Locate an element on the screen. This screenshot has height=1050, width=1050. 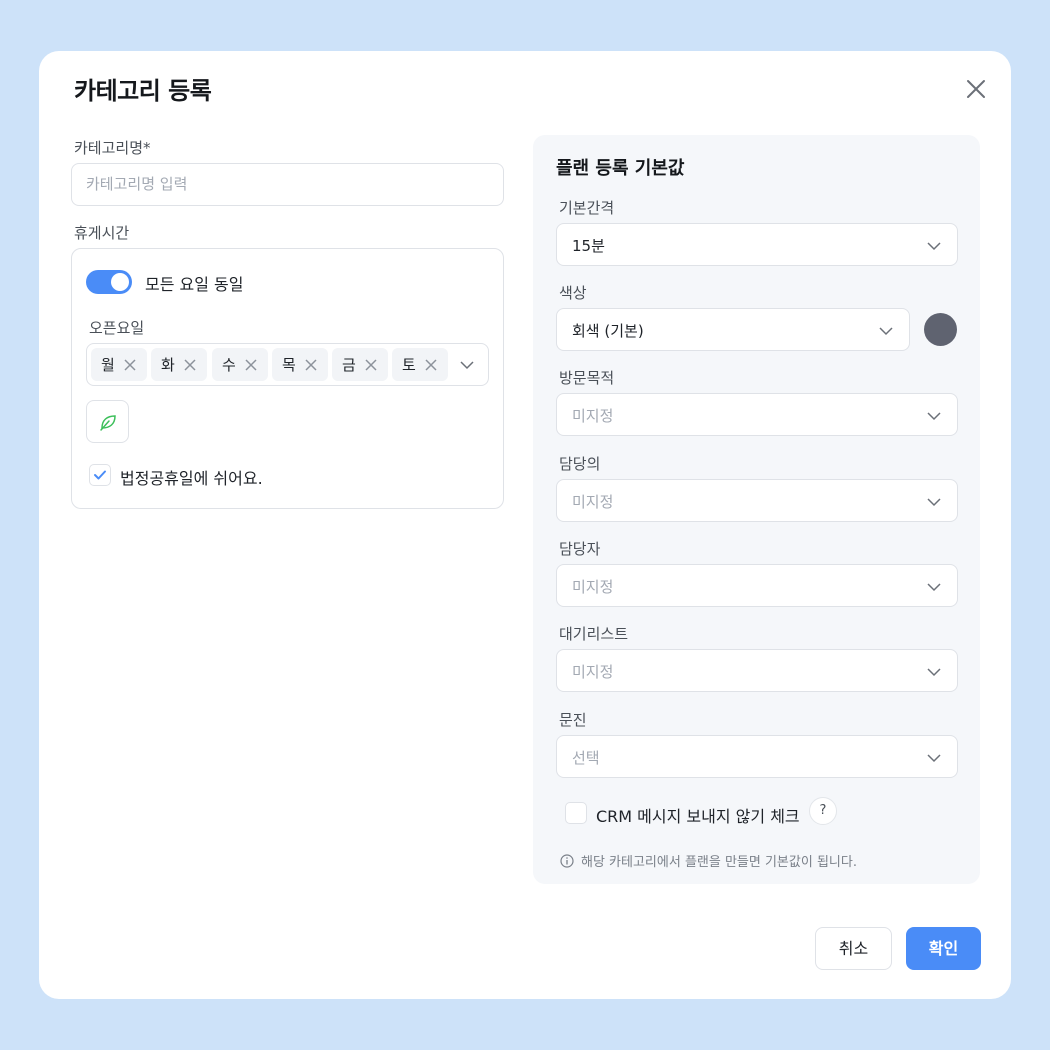
break-time-panel: 모든 요일 동일 오픈요일 월 화 수 목 금 토 법정공휴일에 쉬어요. is located at coordinates (287, 378).